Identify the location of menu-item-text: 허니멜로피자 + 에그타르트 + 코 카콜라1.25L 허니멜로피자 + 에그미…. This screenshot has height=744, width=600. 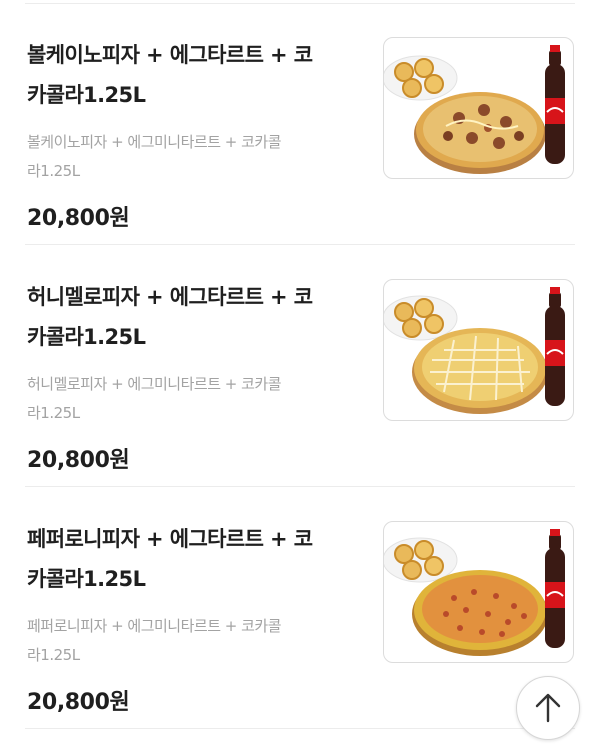
(187, 375).